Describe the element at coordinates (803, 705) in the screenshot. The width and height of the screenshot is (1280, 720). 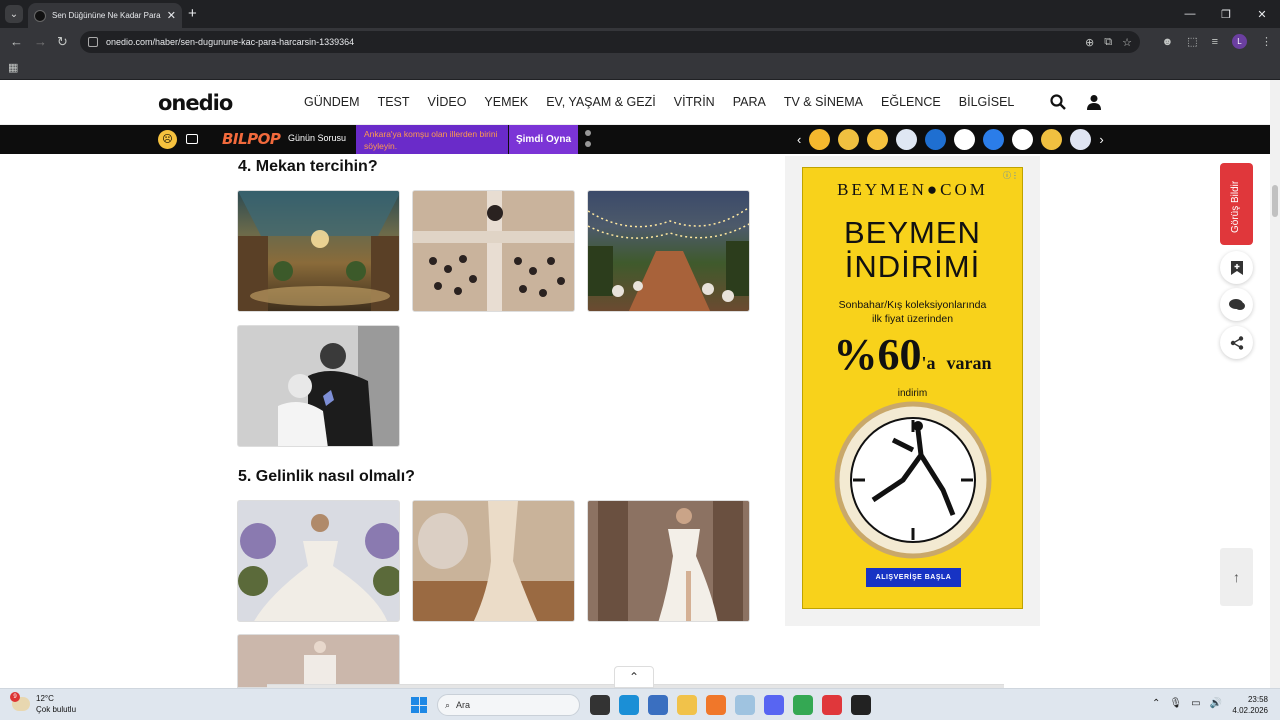
I see `chrome-icon` at that location.